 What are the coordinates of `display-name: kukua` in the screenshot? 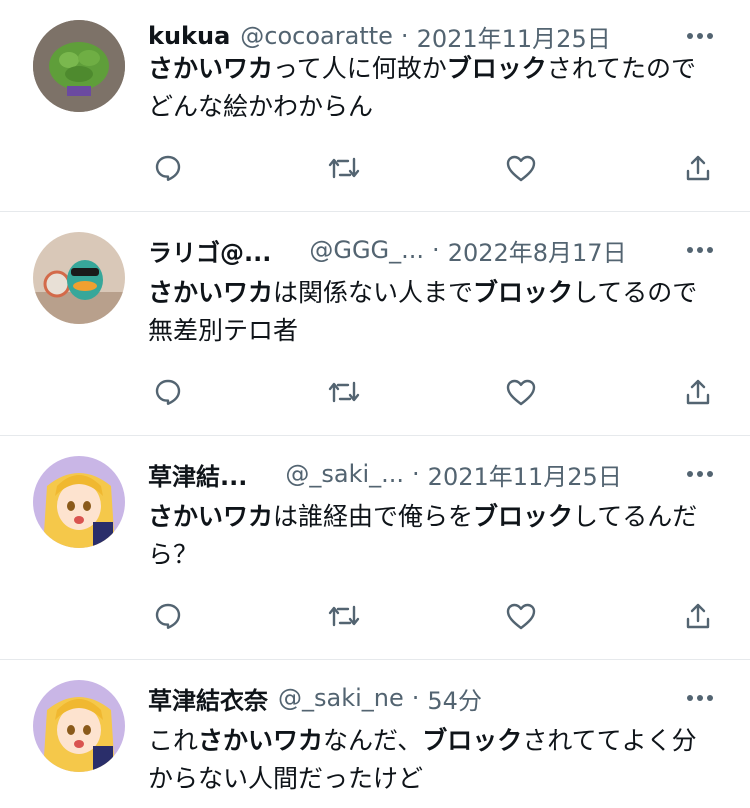 It's located at (189, 36).